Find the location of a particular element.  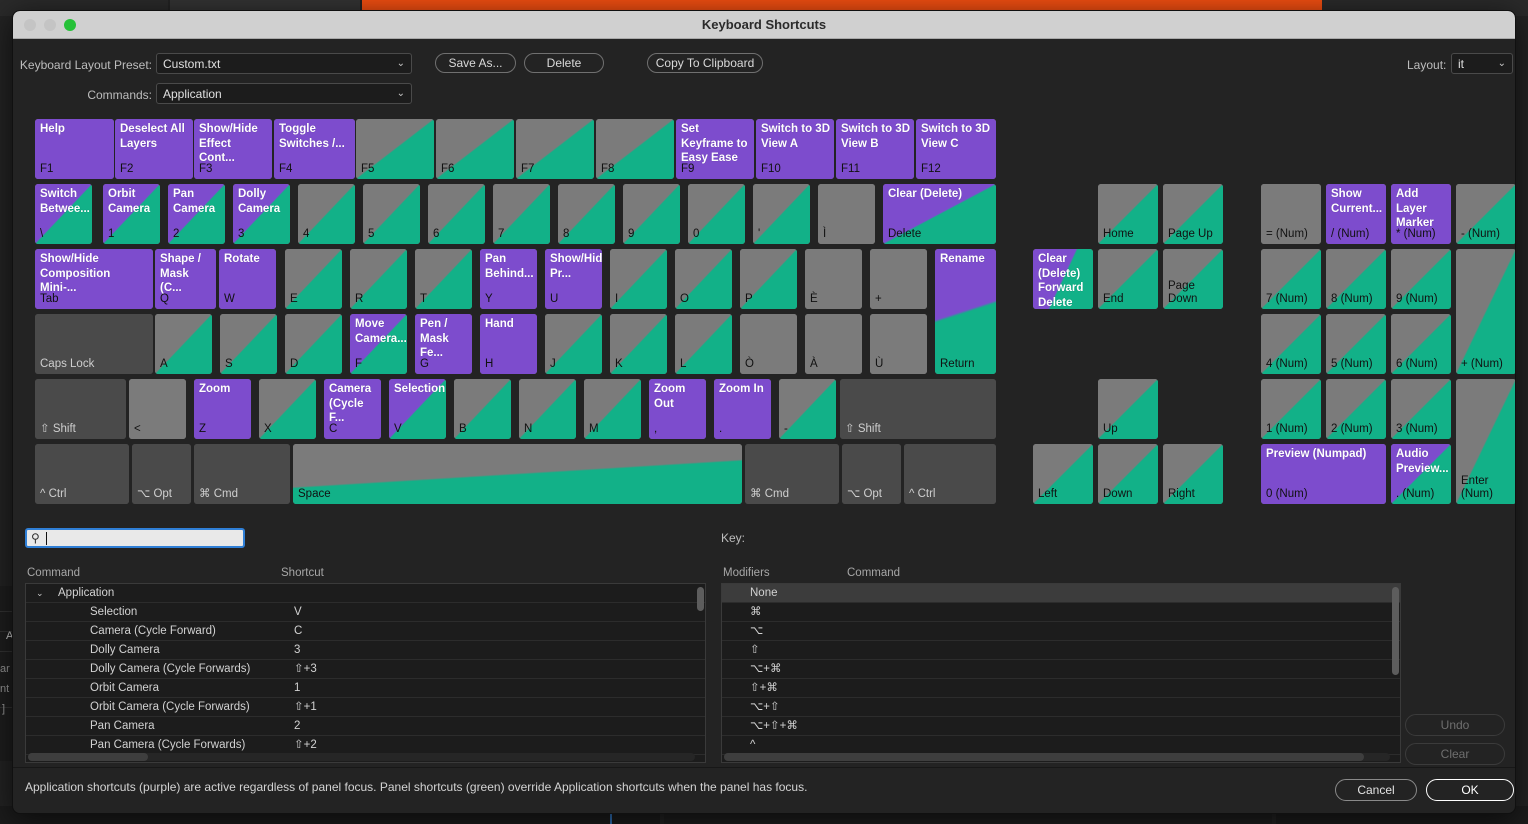

keyboard-key: À is located at coordinates (833, 344).